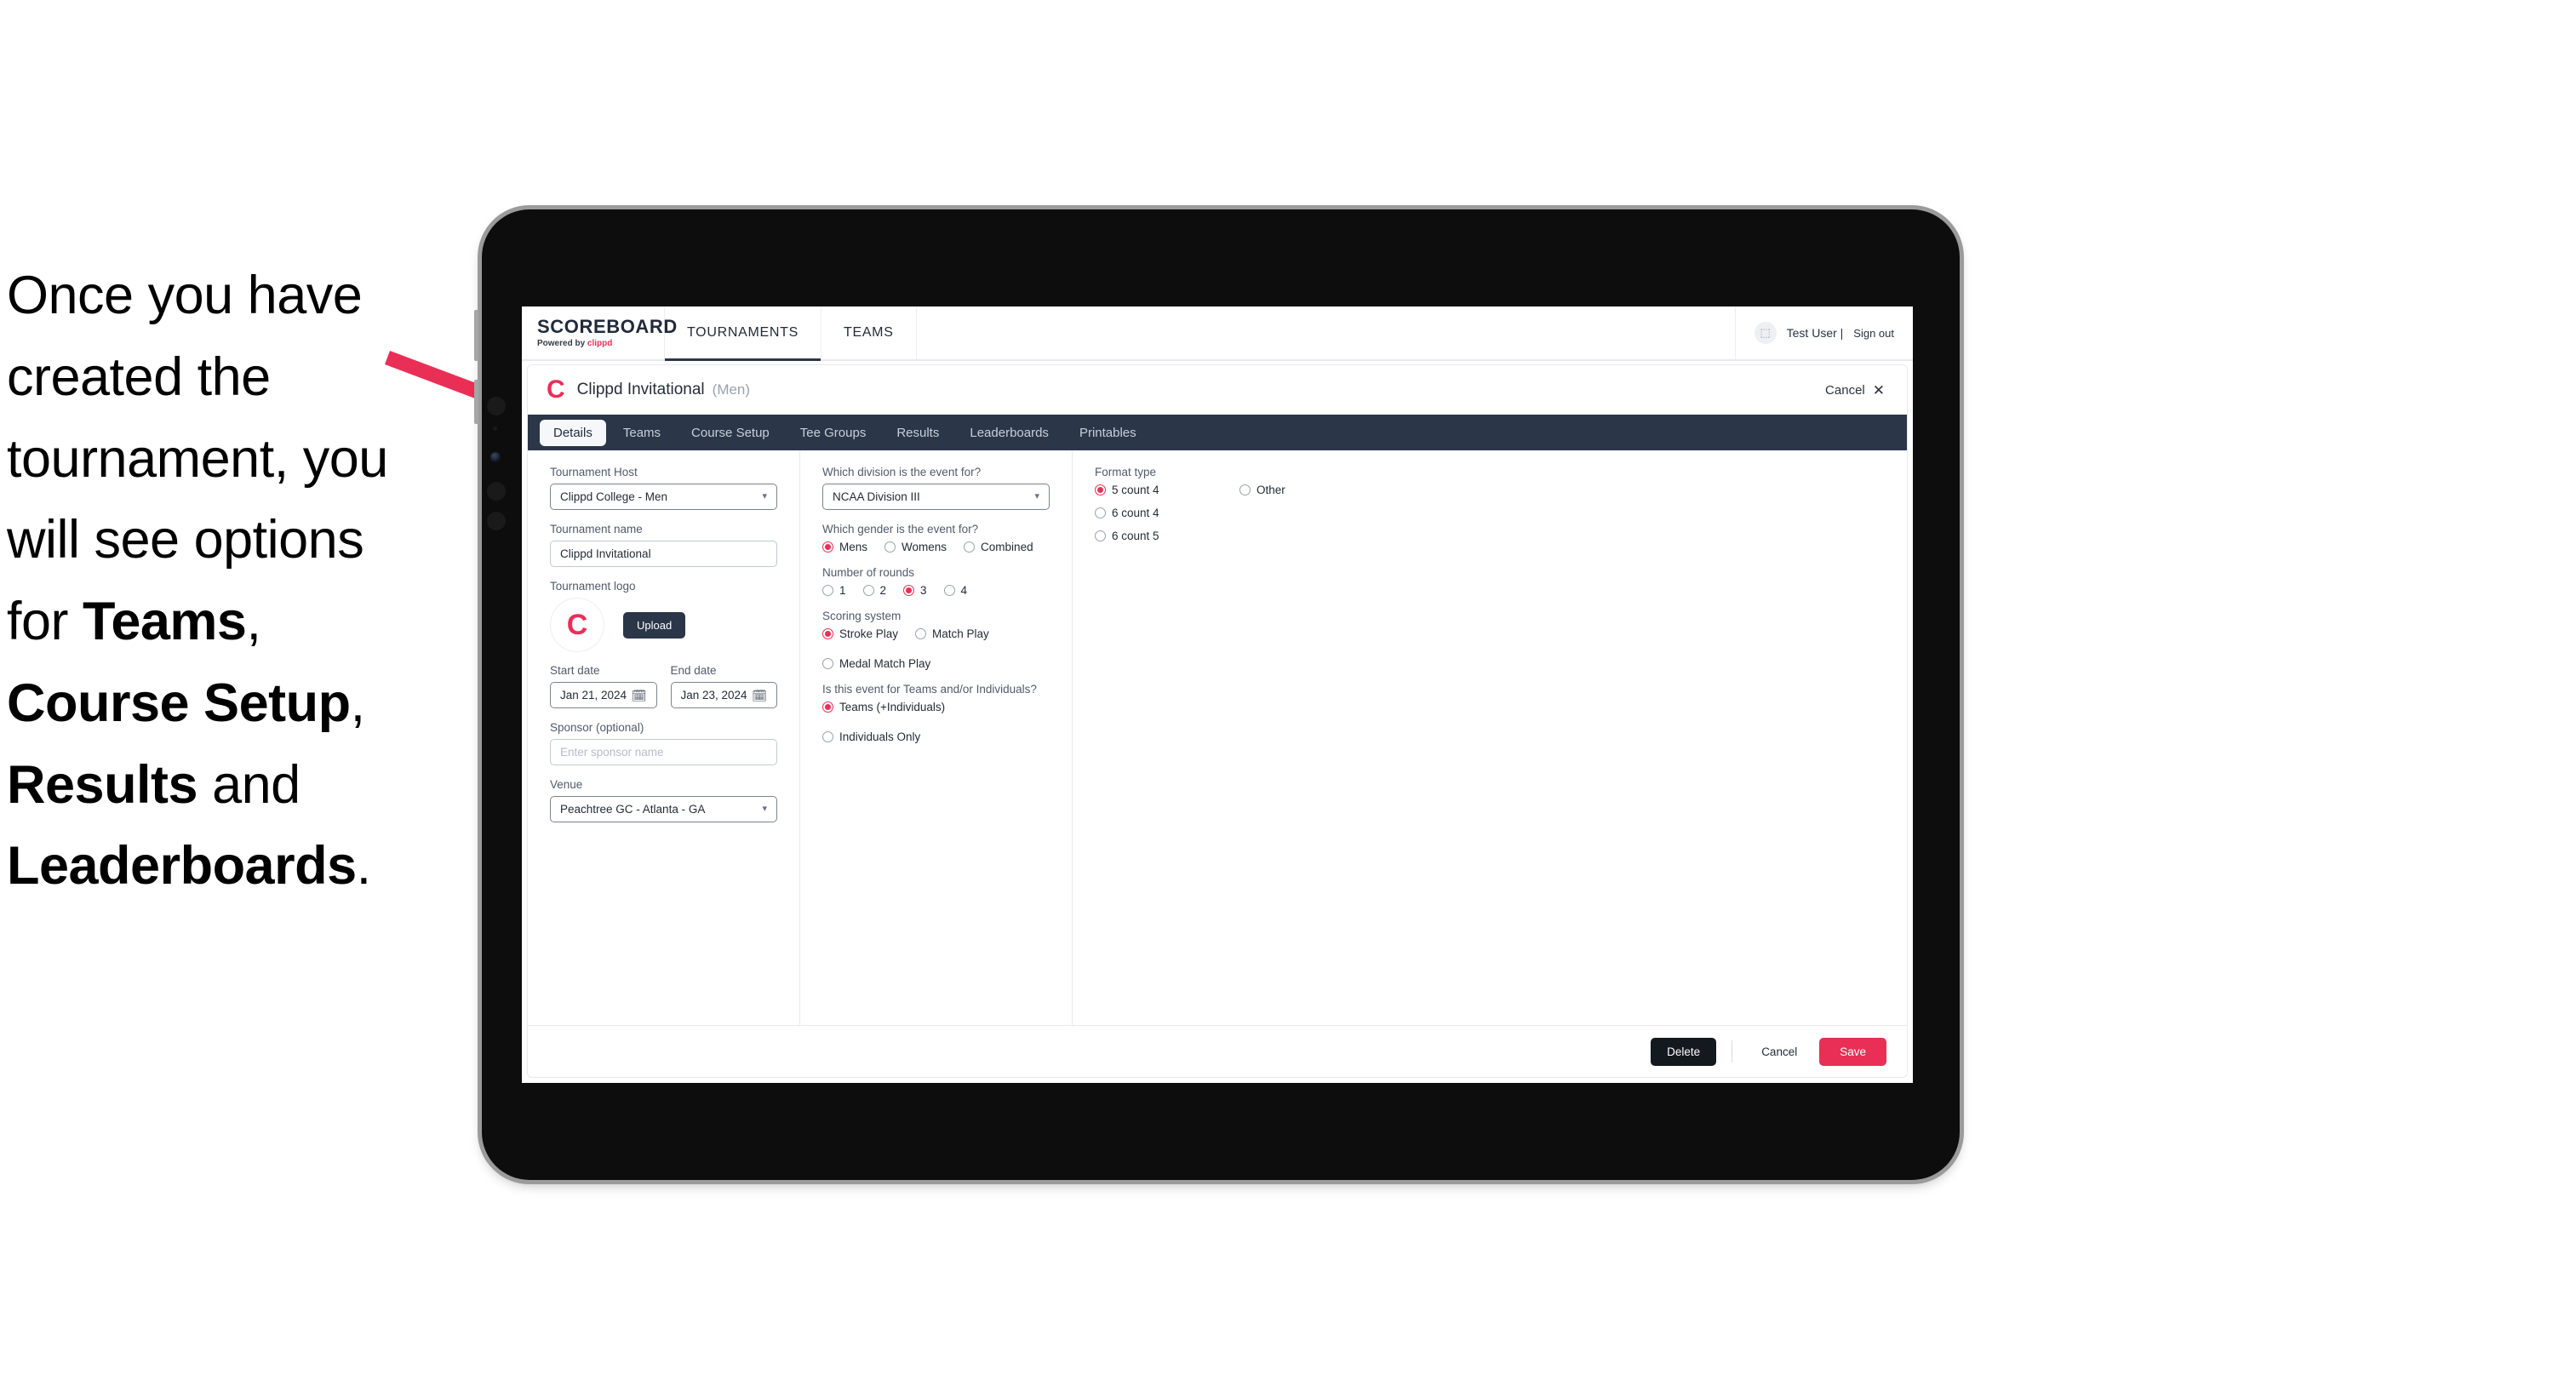 This screenshot has height=1386, width=2576. I want to click on page-header: C Clippd Invitational (Men) Cancel ✕, so click(1217, 390).